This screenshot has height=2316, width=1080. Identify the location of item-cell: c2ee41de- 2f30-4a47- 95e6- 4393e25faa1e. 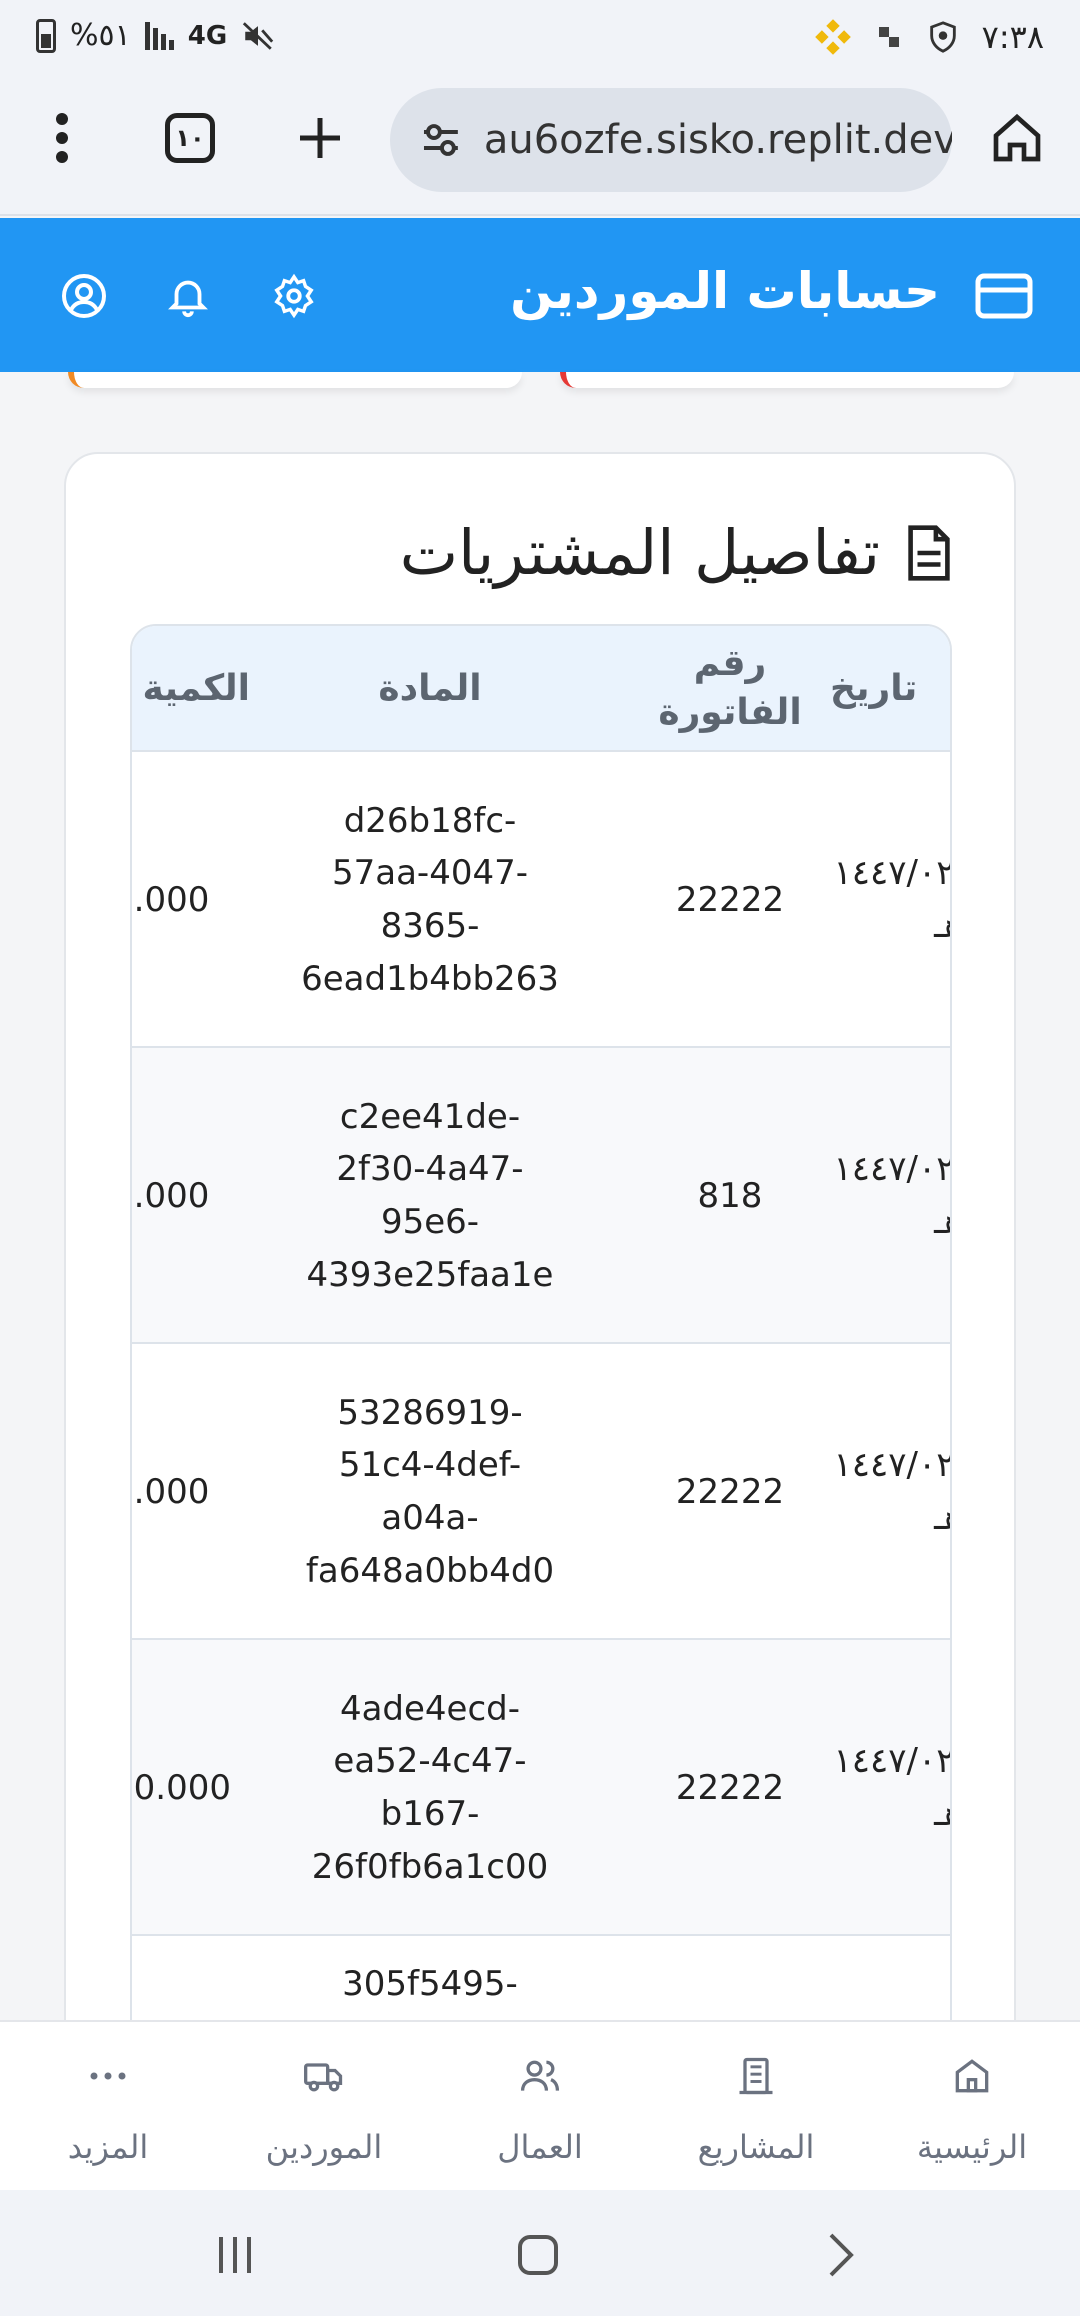
(430, 1196).